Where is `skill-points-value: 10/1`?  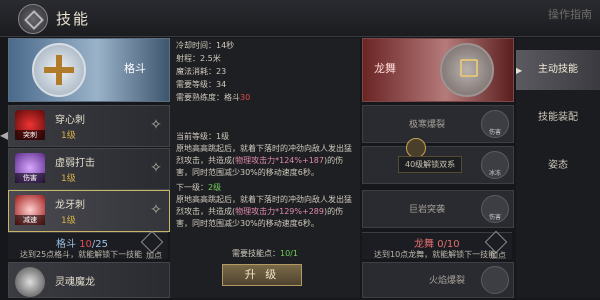
skill-points-value: 10/1 is located at coordinates (289, 253).